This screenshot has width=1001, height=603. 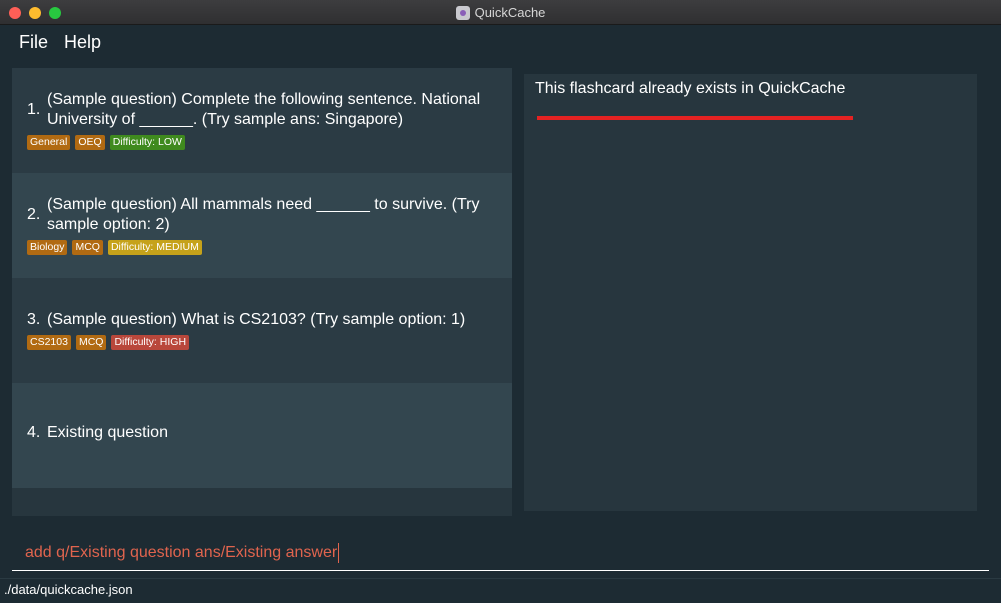 What do you see at coordinates (154, 247) in the screenshot?
I see `difficulty-badge: Difficulty: MEDIUM` at bounding box center [154, 247].